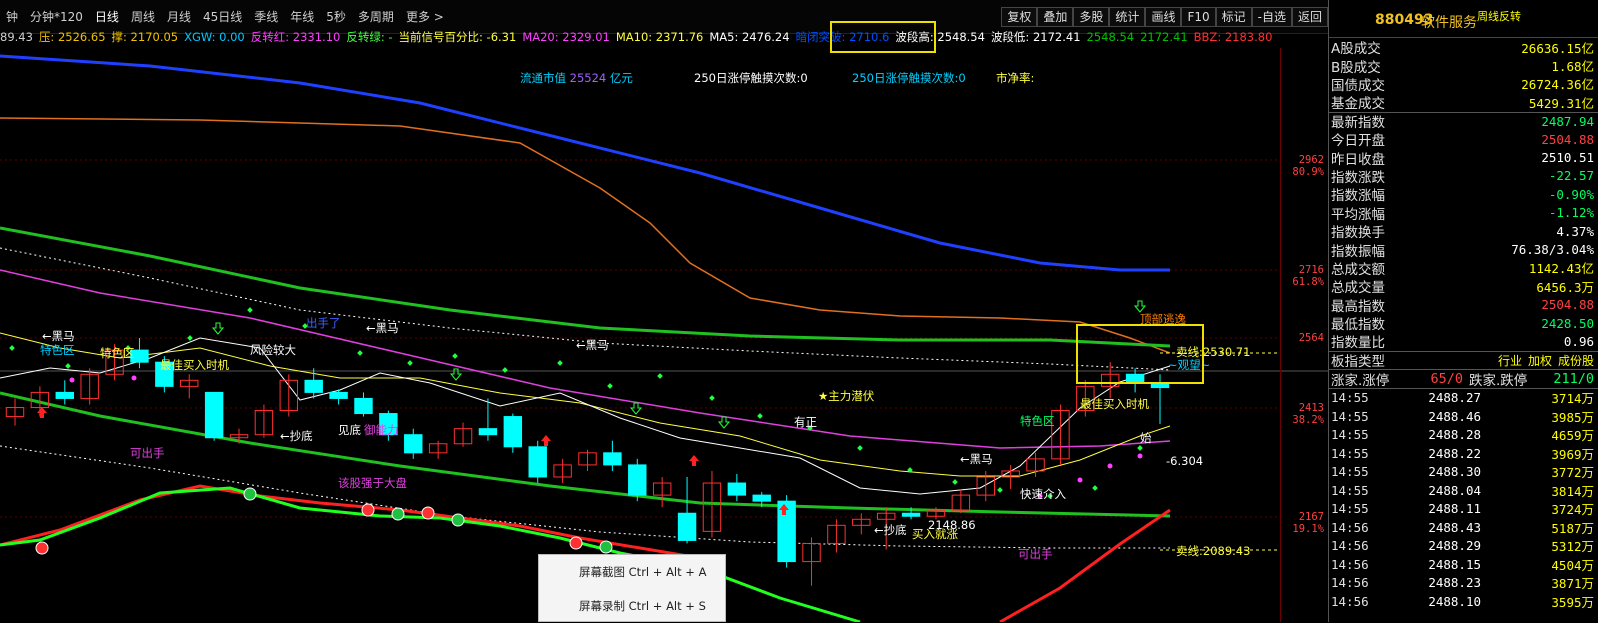 This screenshot has width=1598, height=623. Describe the element at coordinates (1463, 564) in the screenshot. I see `tick-row: 14:56 2488.15 4504万` at that location.